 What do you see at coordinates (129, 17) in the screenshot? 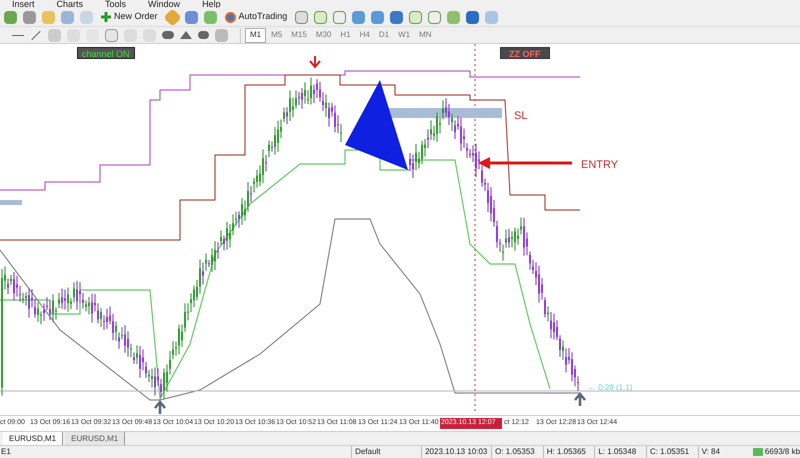
I see `new-order-button: New Order` at bounding box center [129, 17].